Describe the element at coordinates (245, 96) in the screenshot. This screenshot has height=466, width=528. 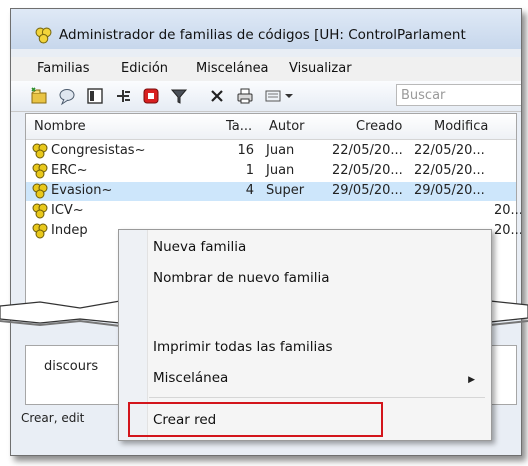
I see `print-icon` at that location.